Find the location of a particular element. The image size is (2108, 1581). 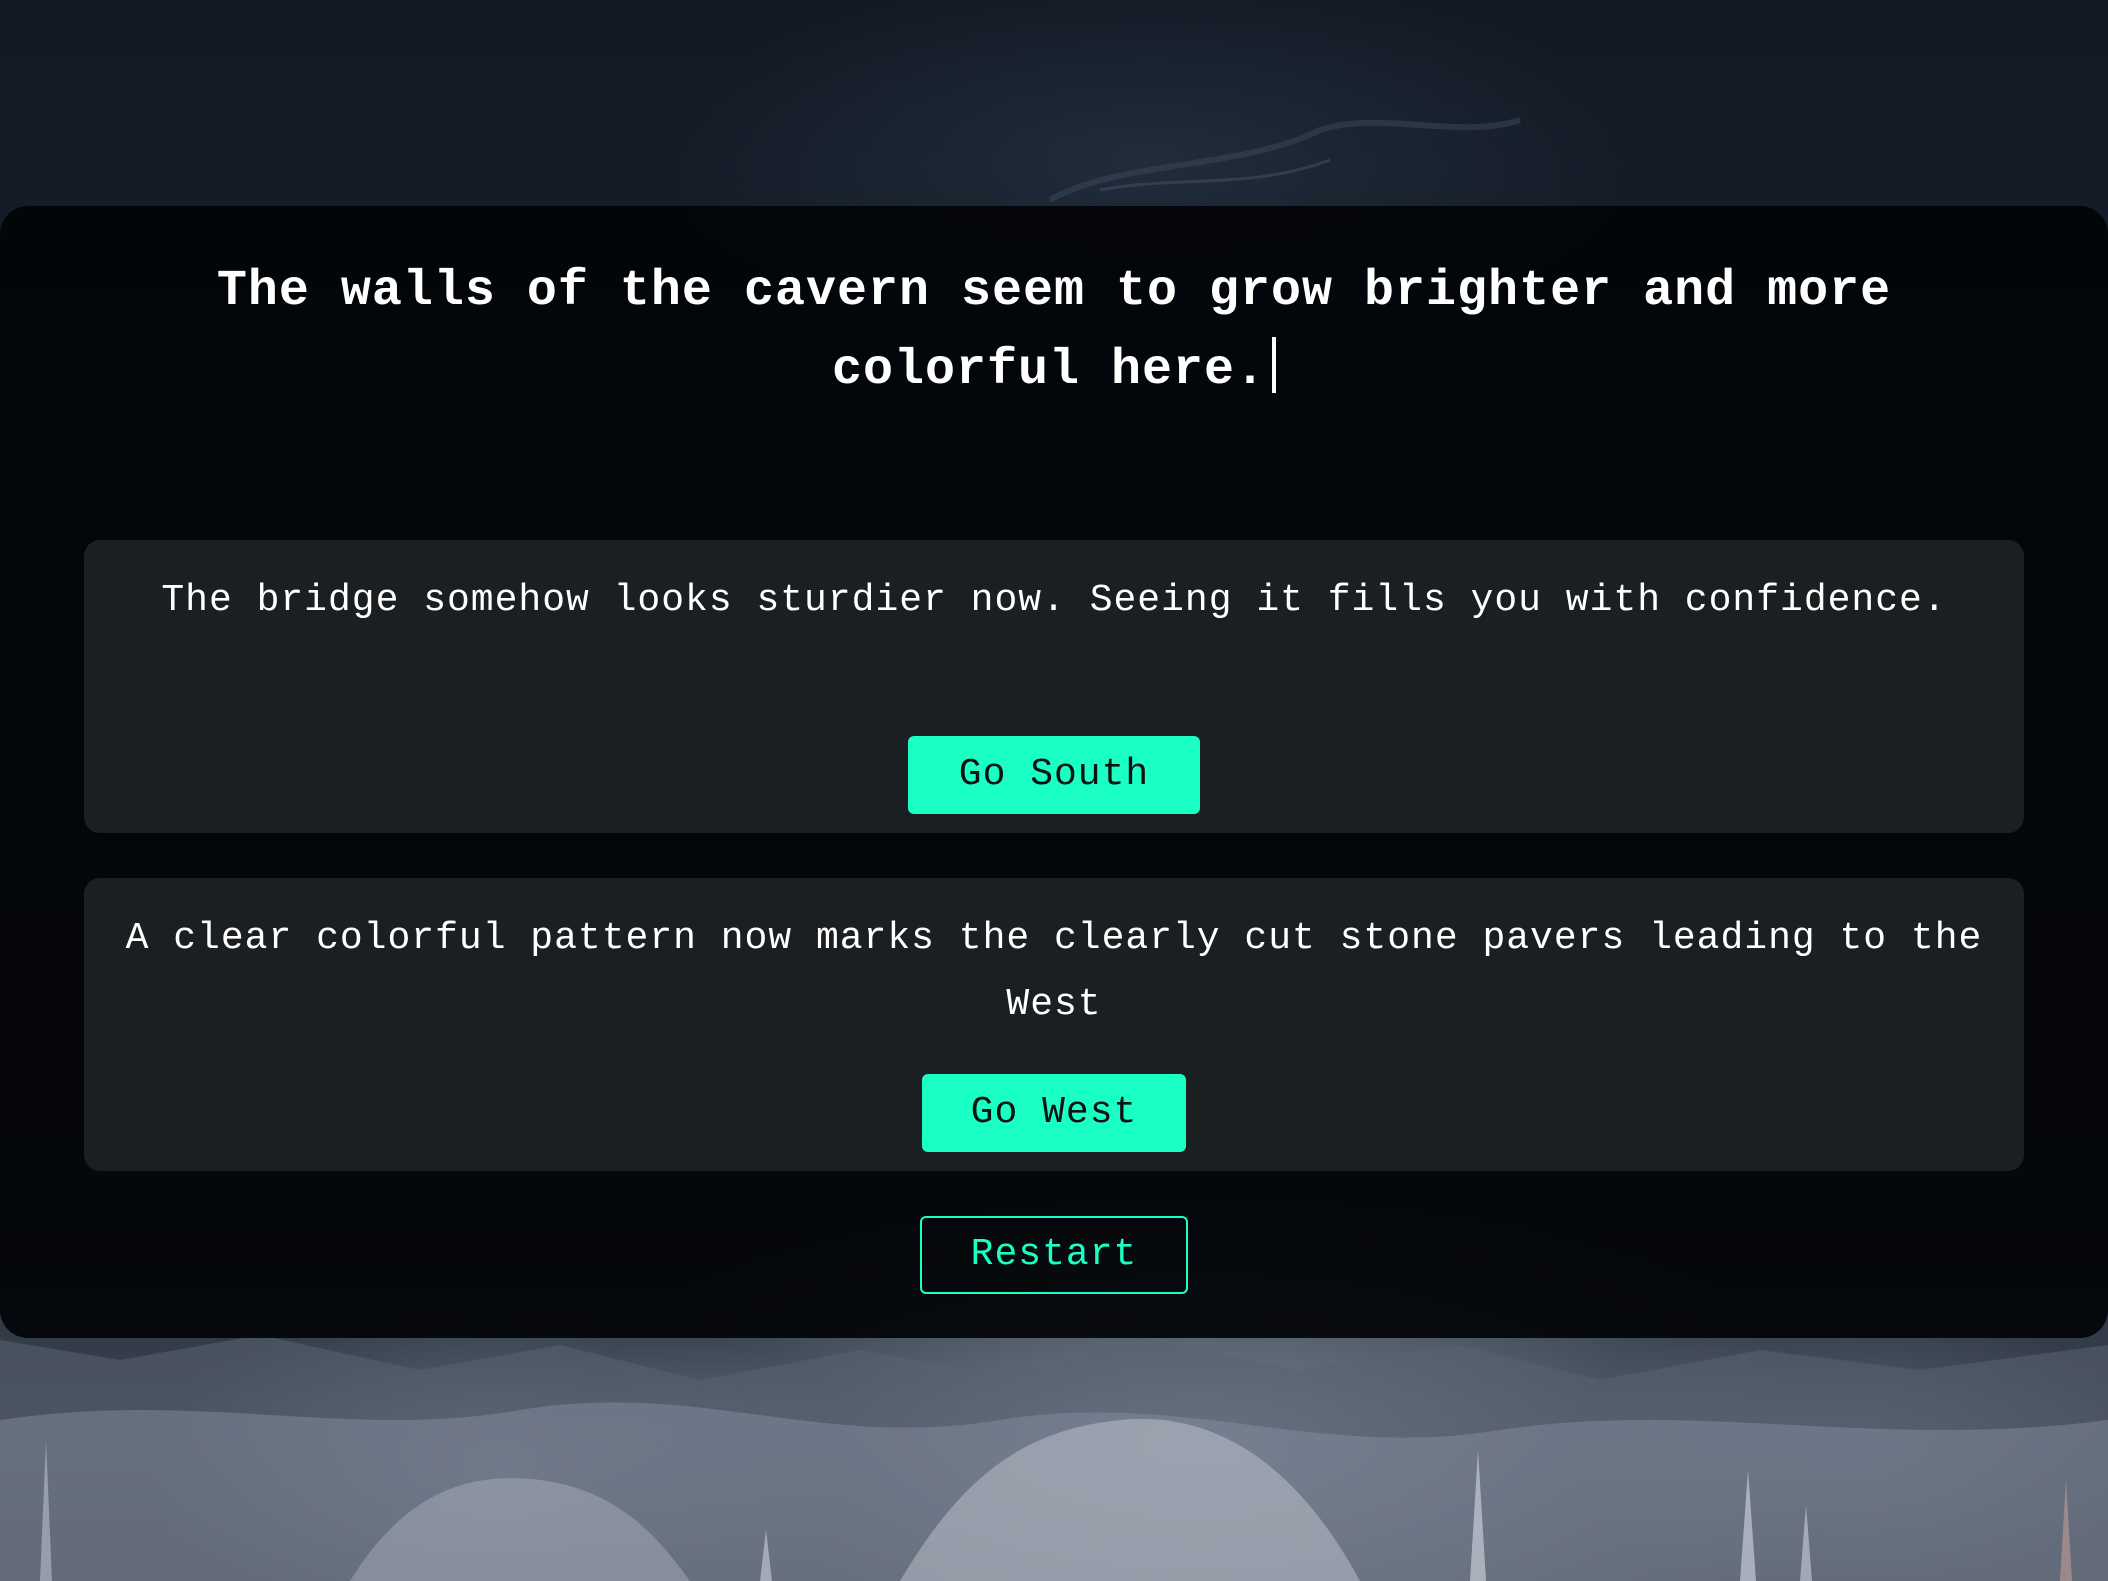

typing-cursor is located at coordinates (1274, 365).